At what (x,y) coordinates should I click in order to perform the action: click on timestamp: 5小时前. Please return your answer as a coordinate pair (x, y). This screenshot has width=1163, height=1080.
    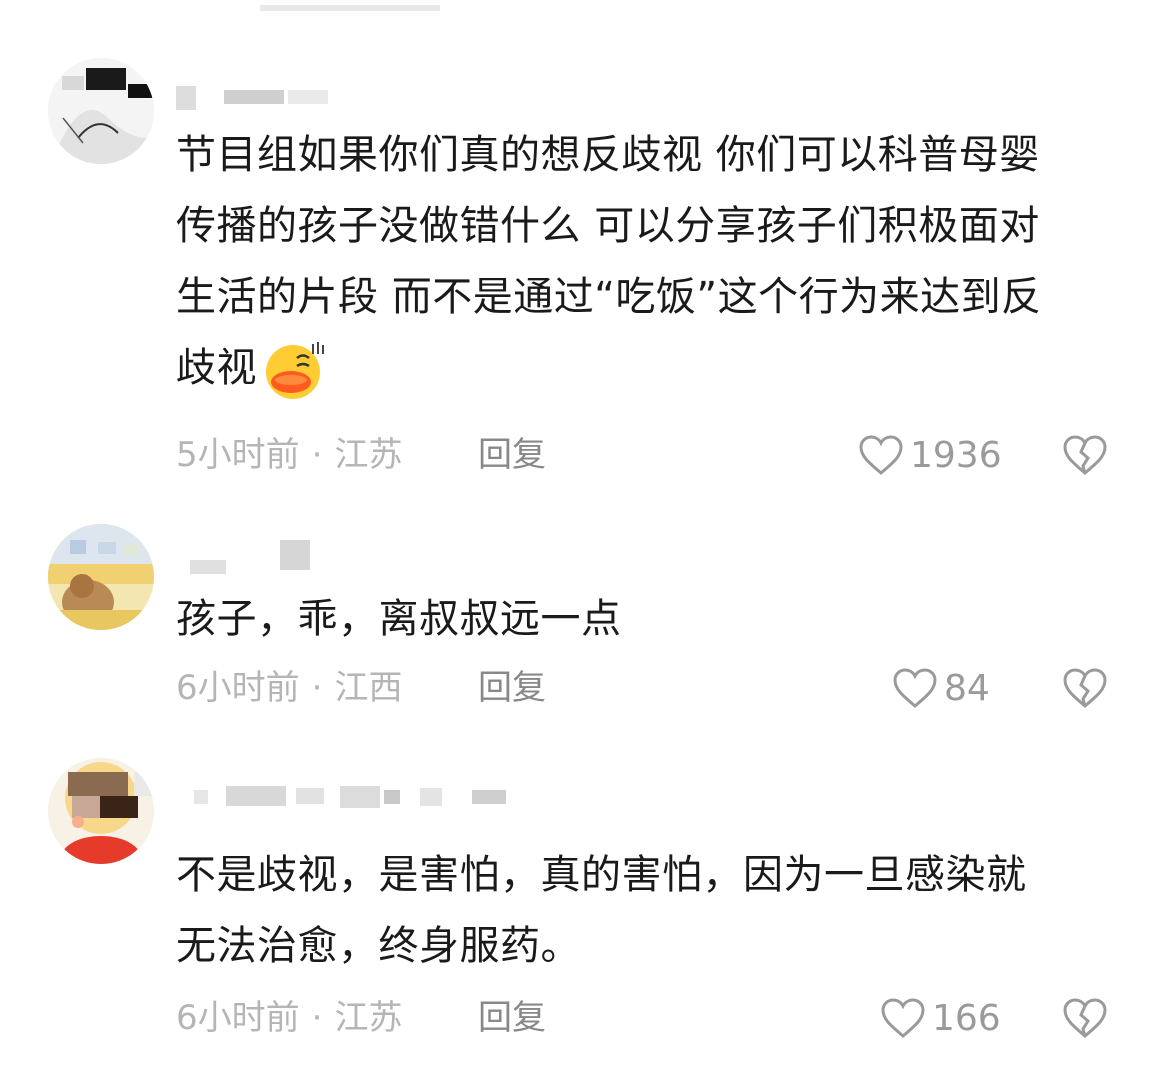
    Looking at the image, I should click on (238, 455).